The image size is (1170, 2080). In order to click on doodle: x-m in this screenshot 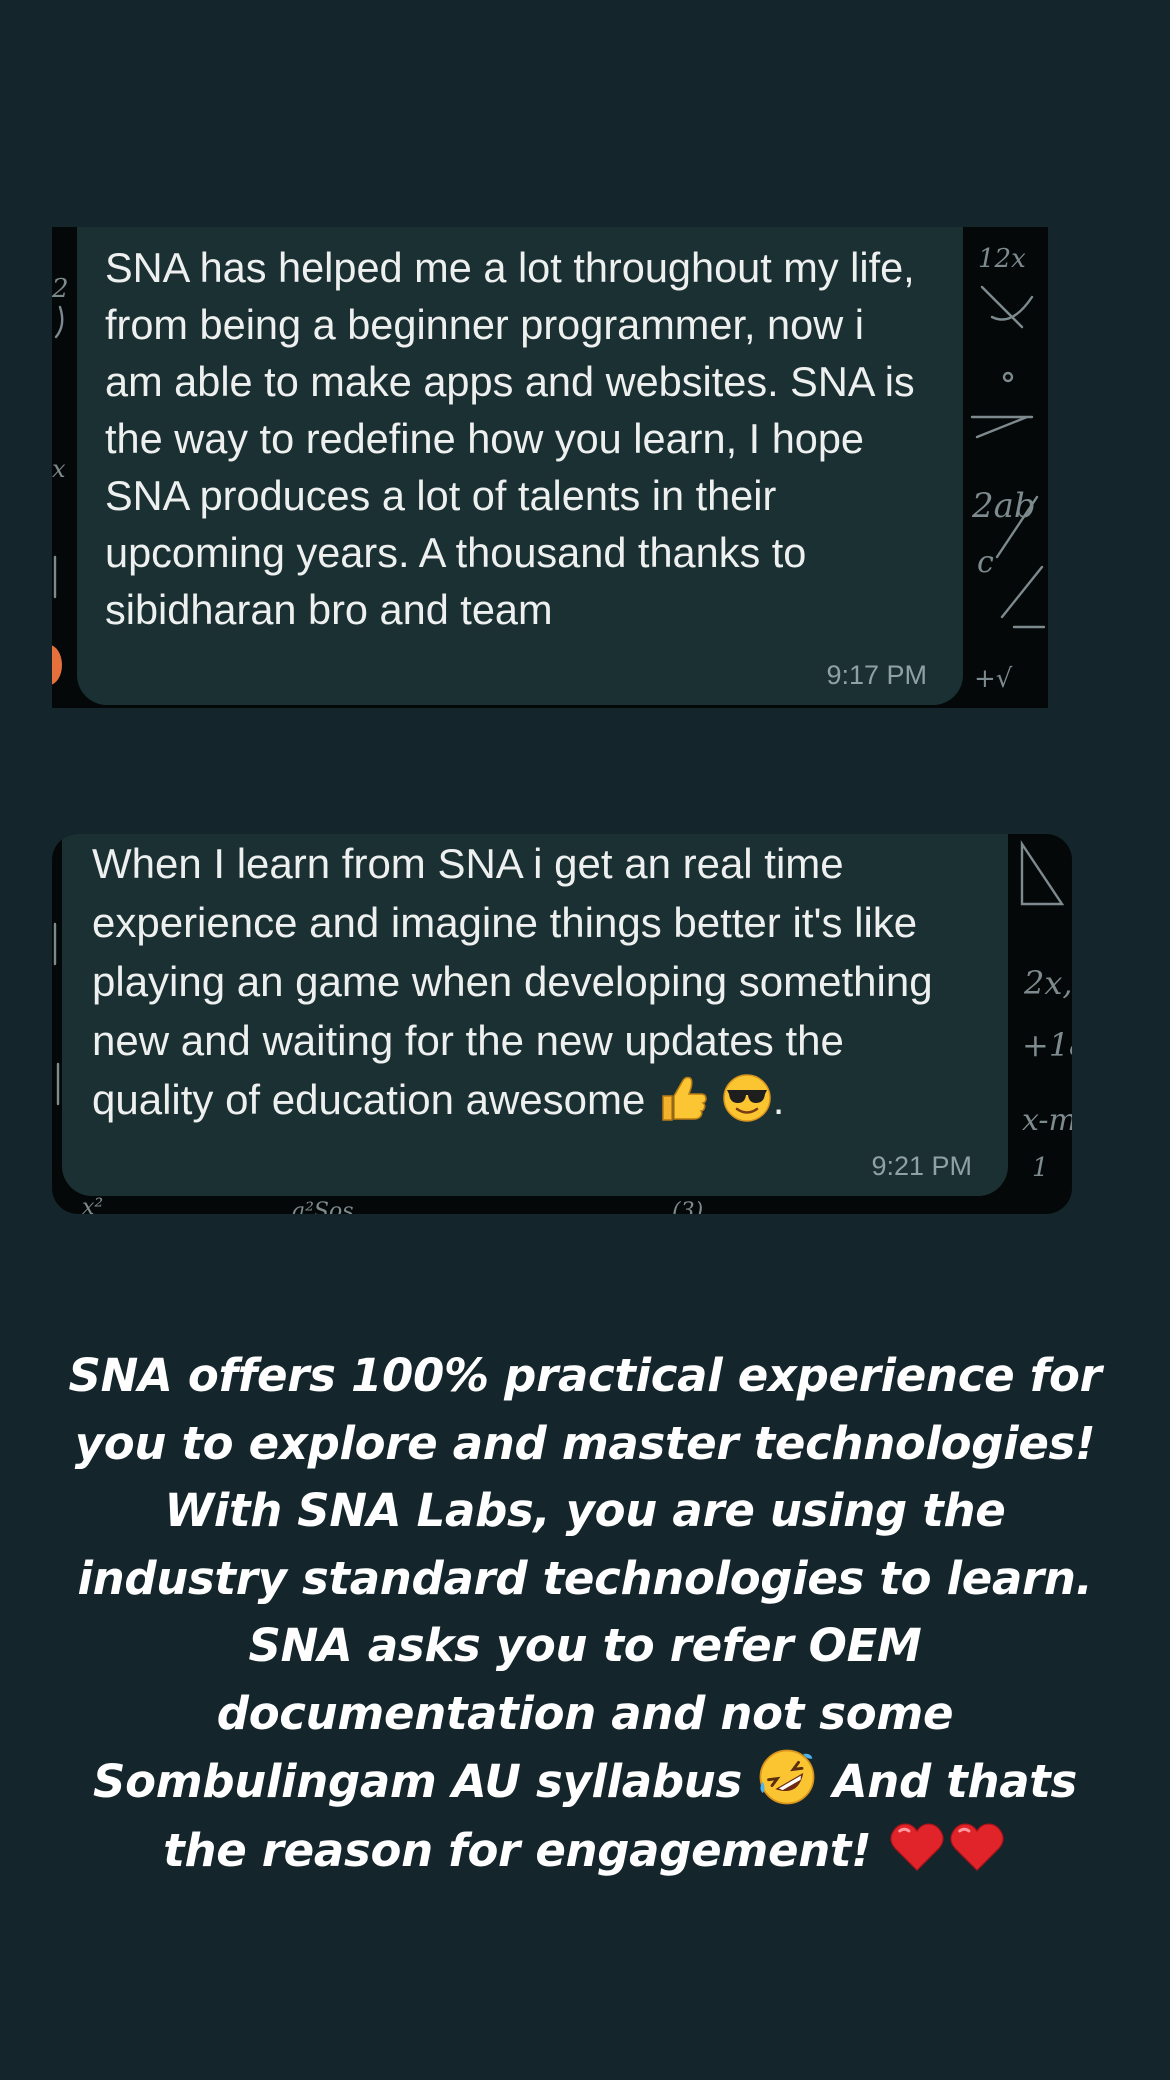, I will do `click(1047, 1120)`.